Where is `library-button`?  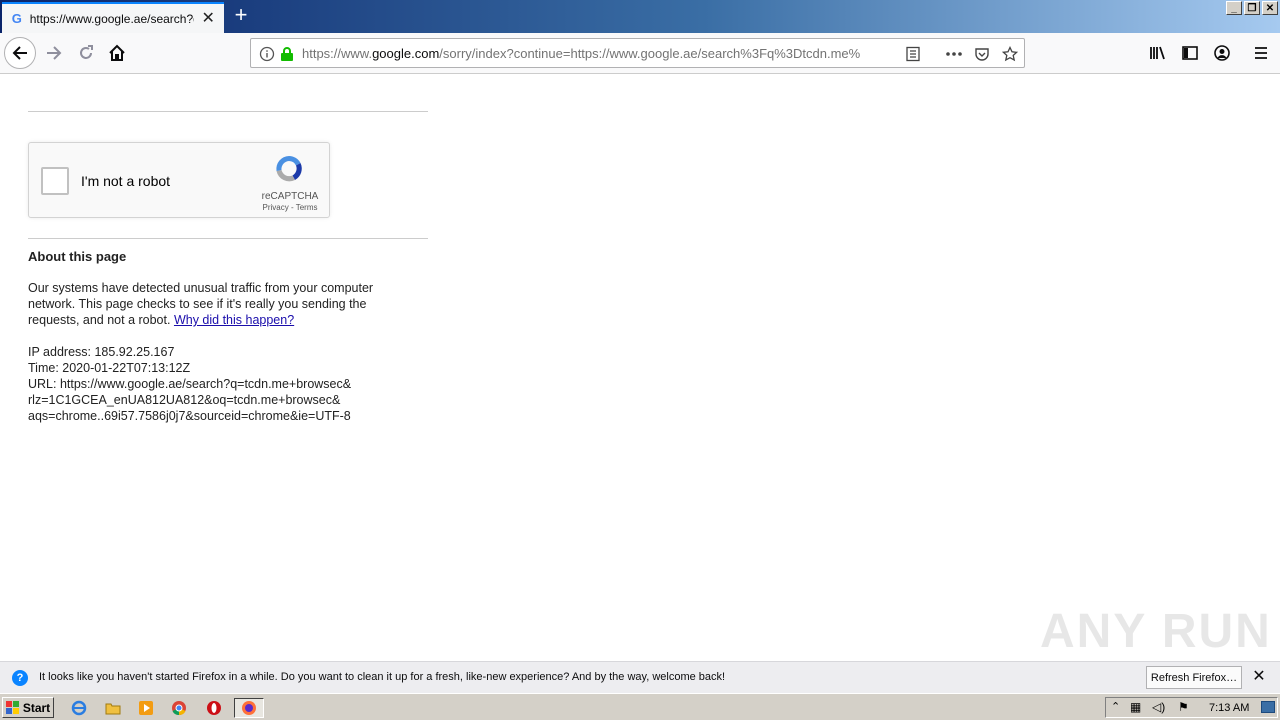
library-button is located at coordinates (1158, 53).